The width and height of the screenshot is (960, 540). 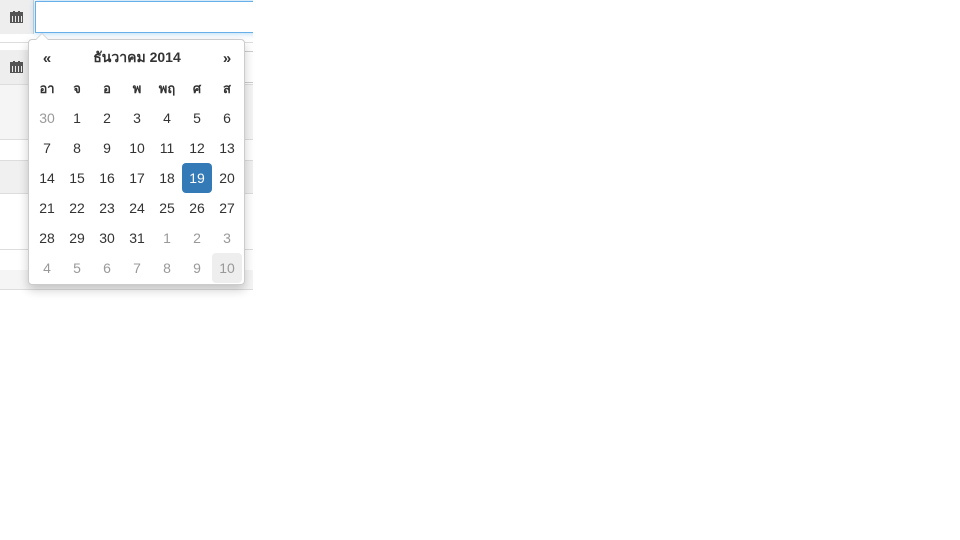 What do you see at coordinates (47, 238) in the screenshot?
I see `day-cell: 28` at bounding box center [47, 238].